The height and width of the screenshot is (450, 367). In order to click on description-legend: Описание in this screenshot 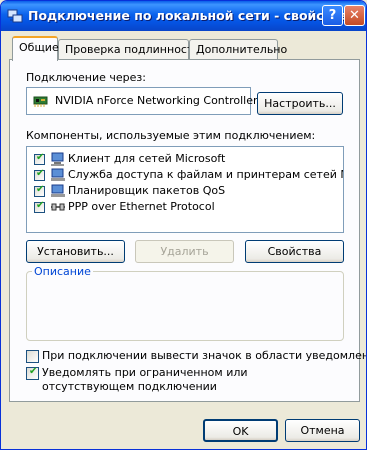, I will do `click(62, 271)`.